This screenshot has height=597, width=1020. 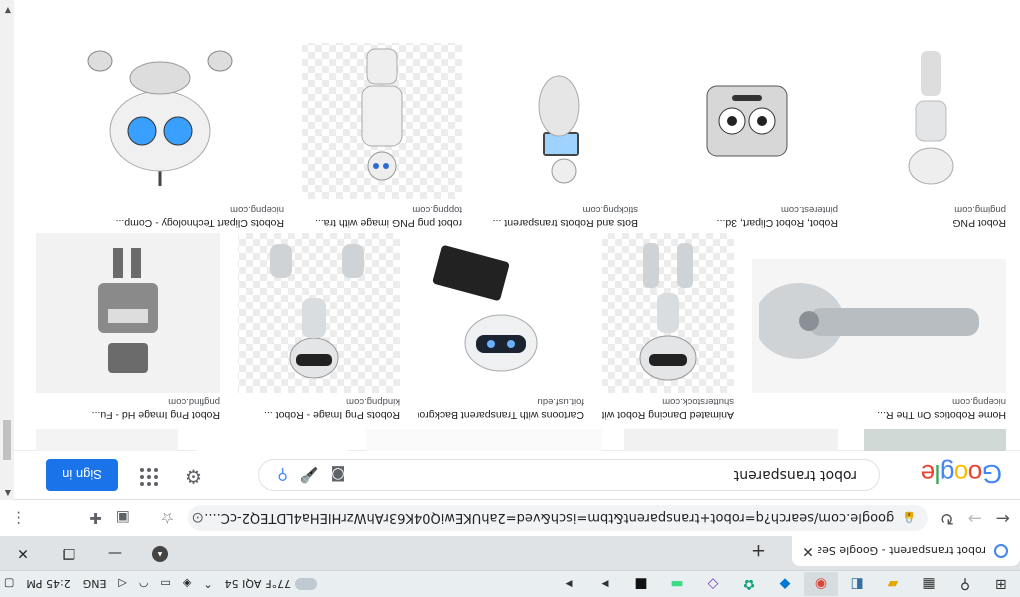 What do you see at coordinates (23, 553) in the screenshot?
I see `close-window-icon: ✕` at bounding box center [23, 553].